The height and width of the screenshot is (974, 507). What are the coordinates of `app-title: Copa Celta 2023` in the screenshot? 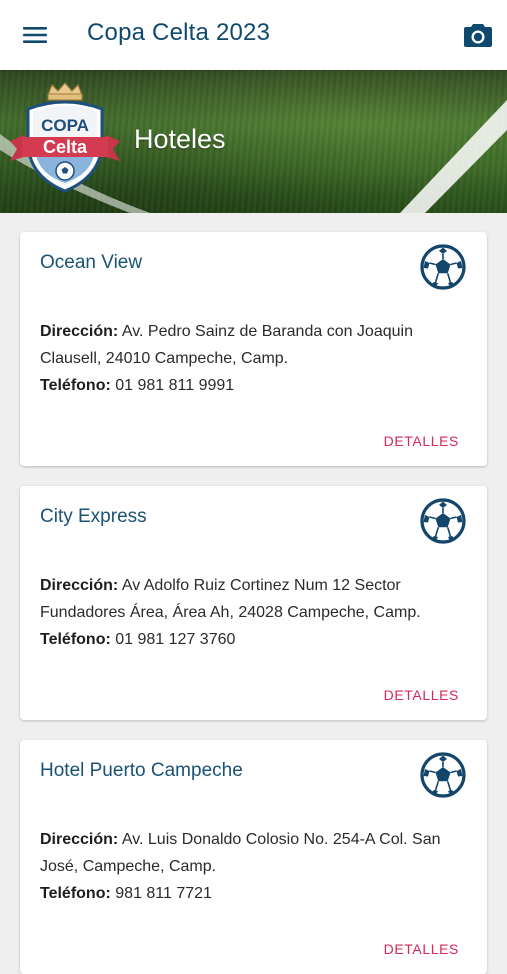 It's located at (179, 32).